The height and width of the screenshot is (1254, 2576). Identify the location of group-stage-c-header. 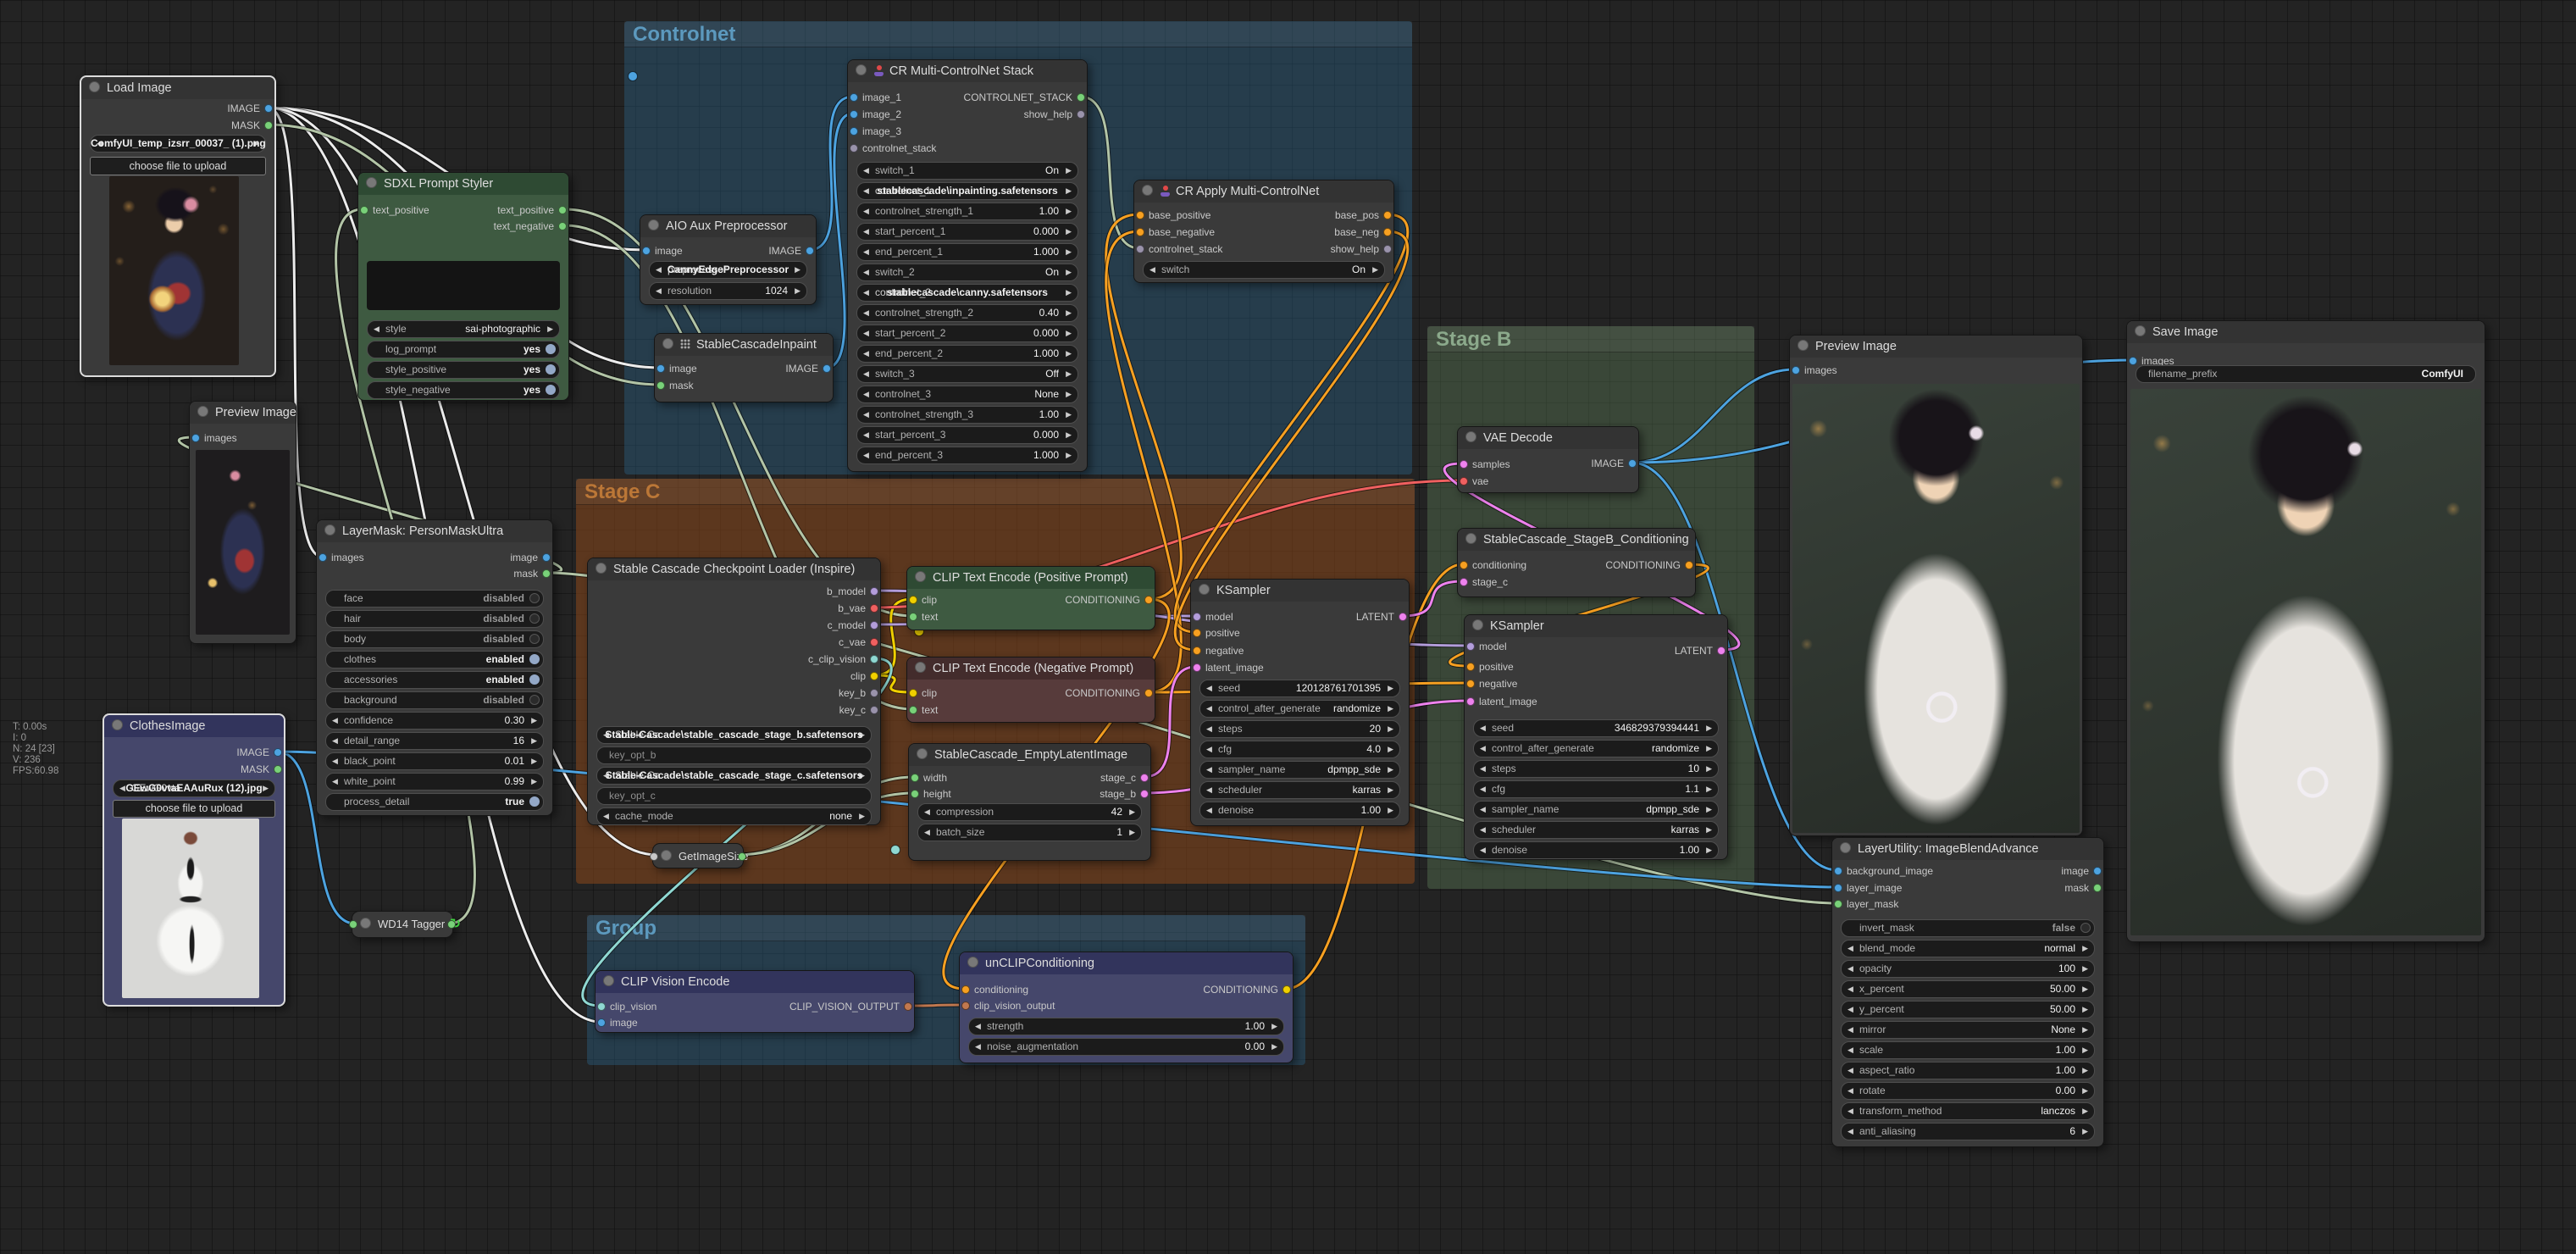
(995, 492).